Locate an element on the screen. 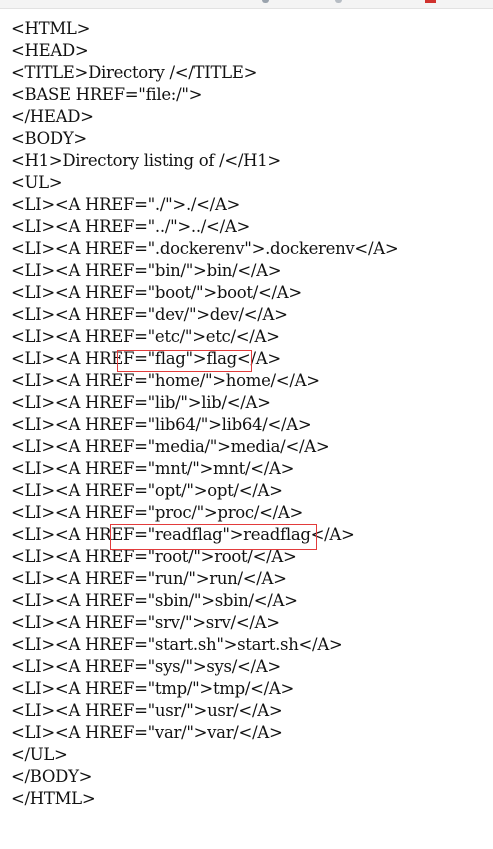  source-line: <LI><A HREF=".dockerenv">.dockerenv</A> is located at coordinates (205, 248).